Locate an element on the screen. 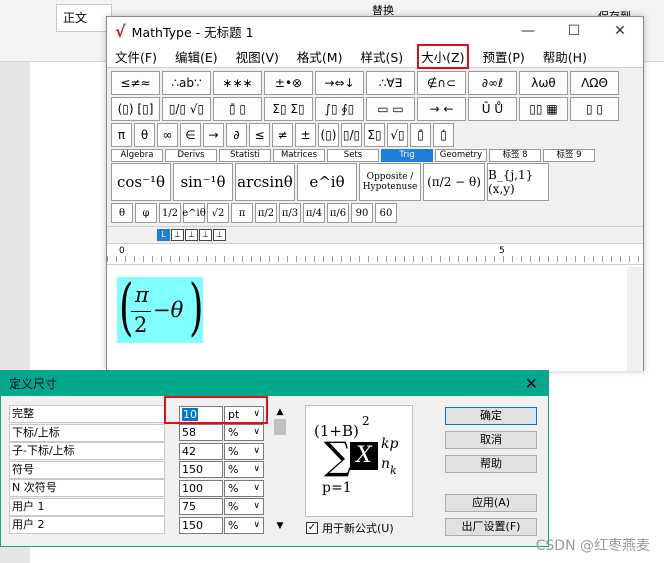  factory-settings-button: 出厂设置(F) is located at coordinates (491, 527).